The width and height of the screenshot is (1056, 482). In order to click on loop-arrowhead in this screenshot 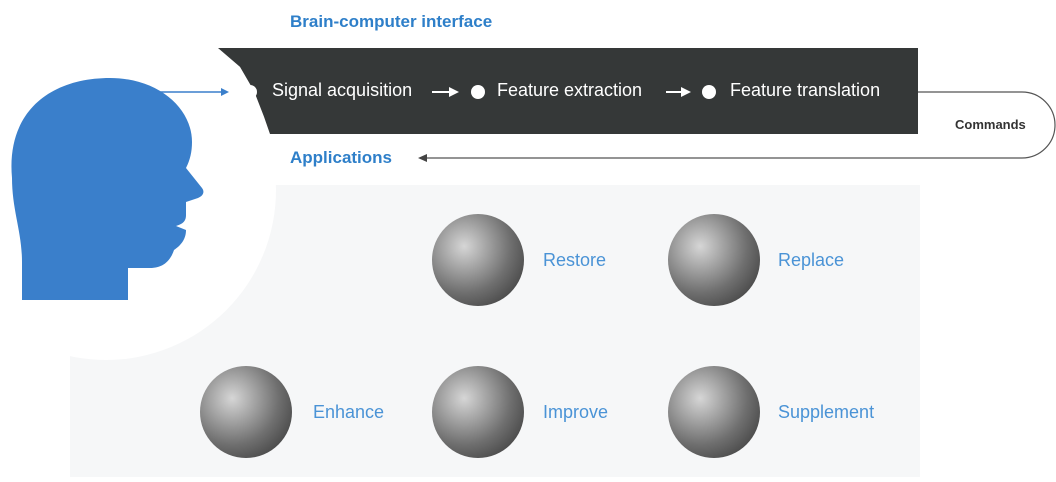, I will do `click(422, 158)`.